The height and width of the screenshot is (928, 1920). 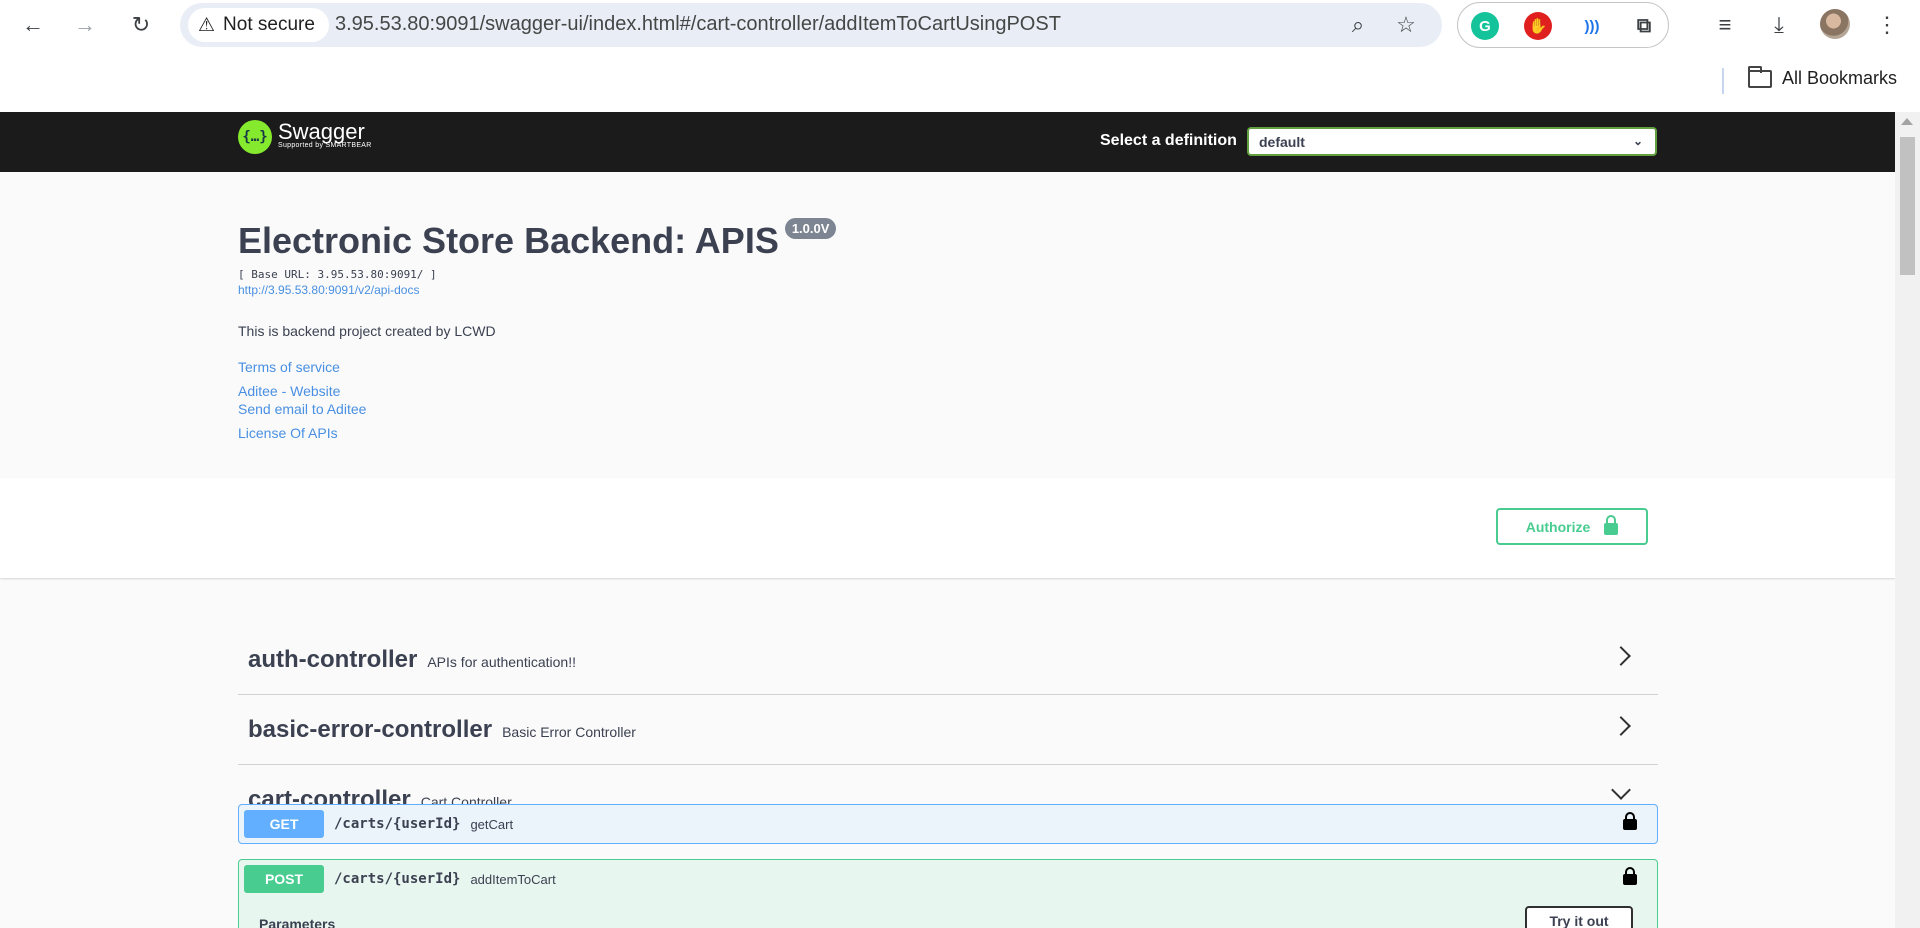 I want to click on tag-name: auth-controller, so click(x=333, y=659).